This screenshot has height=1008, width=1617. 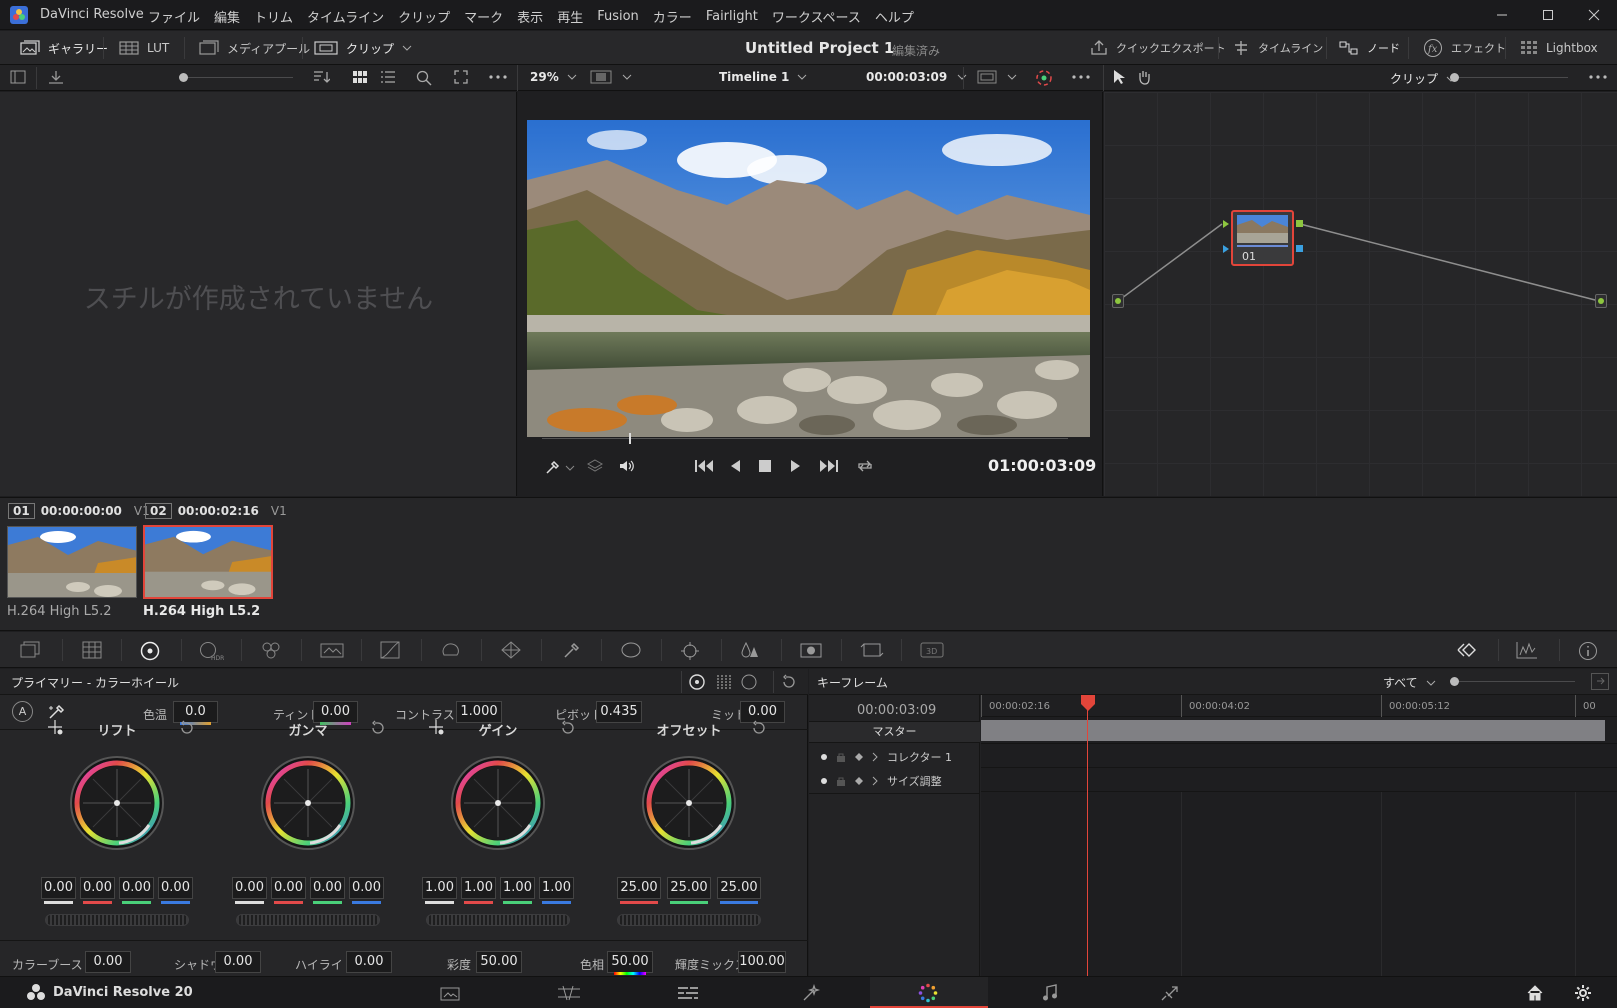 I want to click on color-boost-field: 0.00, so click(x=108, y=962).